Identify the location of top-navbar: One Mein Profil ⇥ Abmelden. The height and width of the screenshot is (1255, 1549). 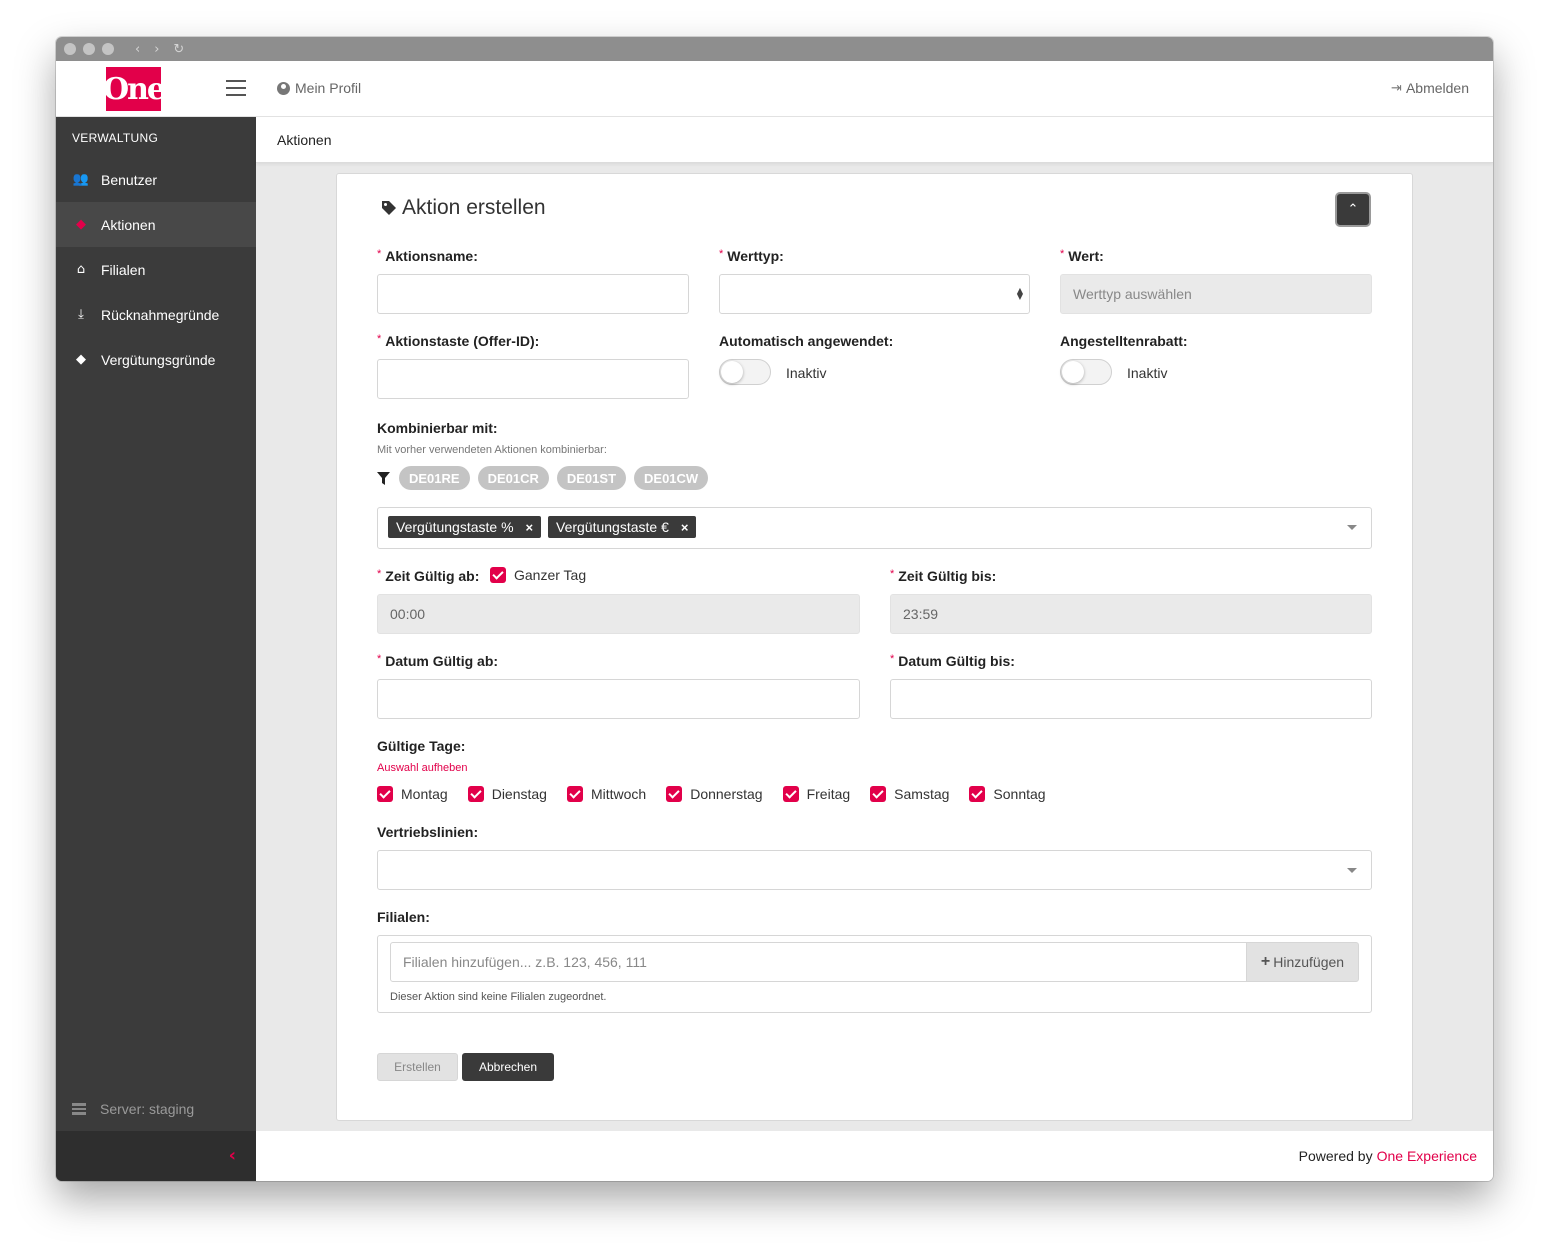
(774, 89).